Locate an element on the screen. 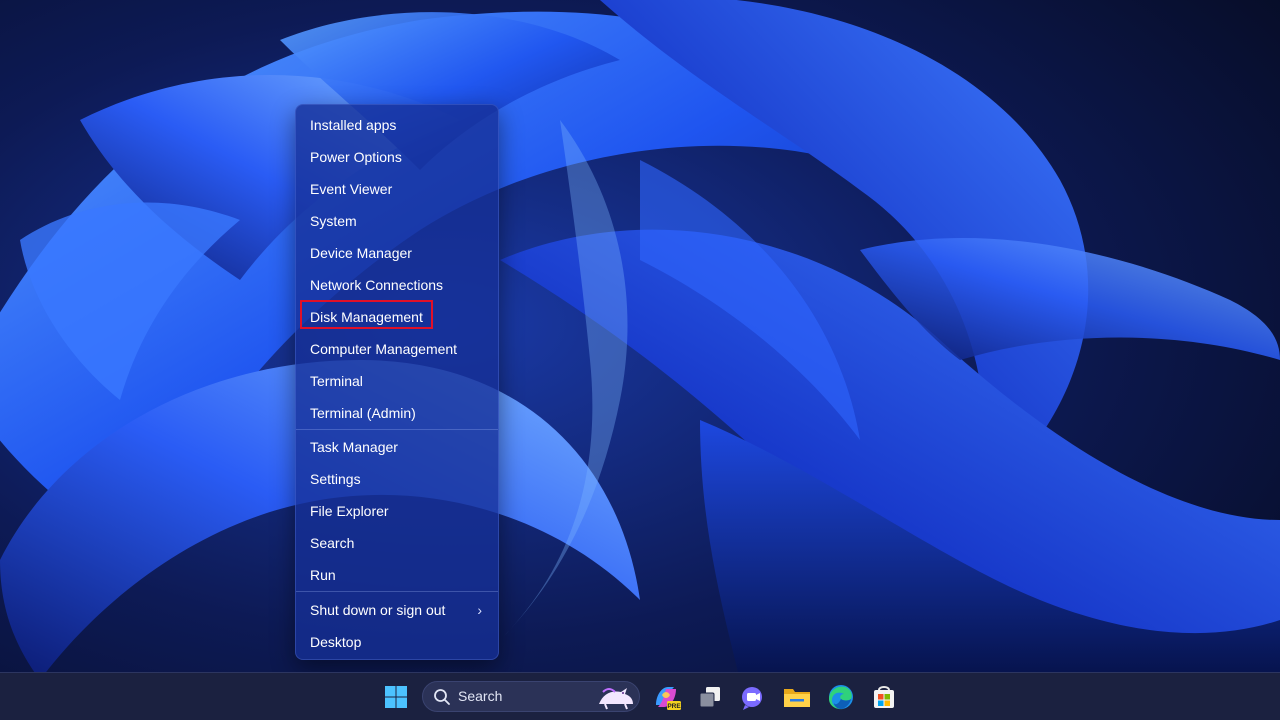  store-icon is located at coordinates (884, 697).